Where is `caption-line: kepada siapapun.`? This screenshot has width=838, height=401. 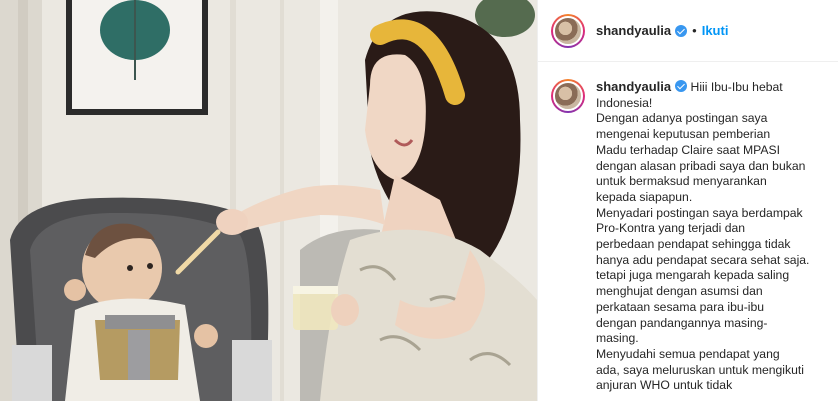
caption-line: kepada siapapun. is located at coordinates (644, 196).